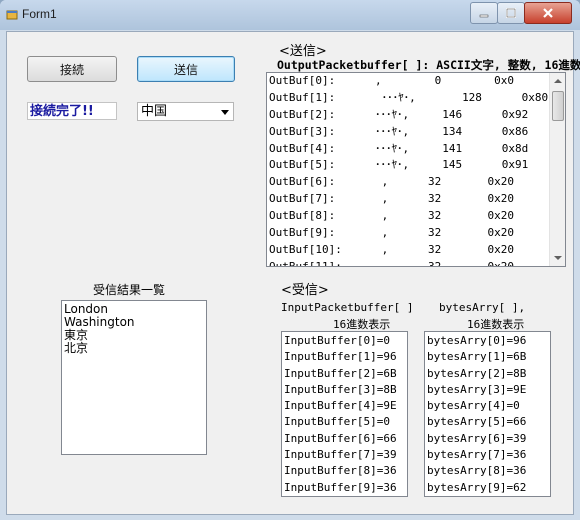 The width and height of the screenshot is (580, 520). I want to click on list-item: bytesArry[7]=36, so click(487, 455).